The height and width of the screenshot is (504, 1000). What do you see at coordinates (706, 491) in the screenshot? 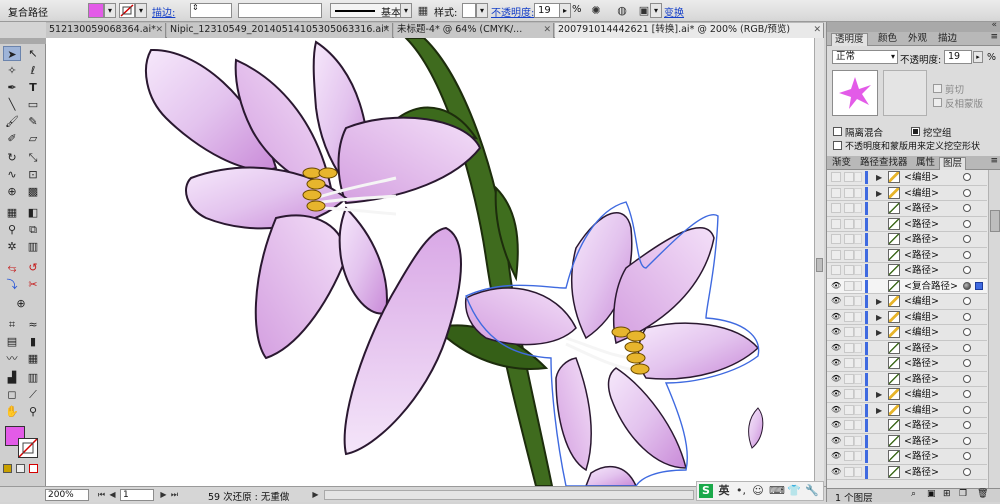
I see `sogou-logo-icon: S` at bounding box center [706, 491].